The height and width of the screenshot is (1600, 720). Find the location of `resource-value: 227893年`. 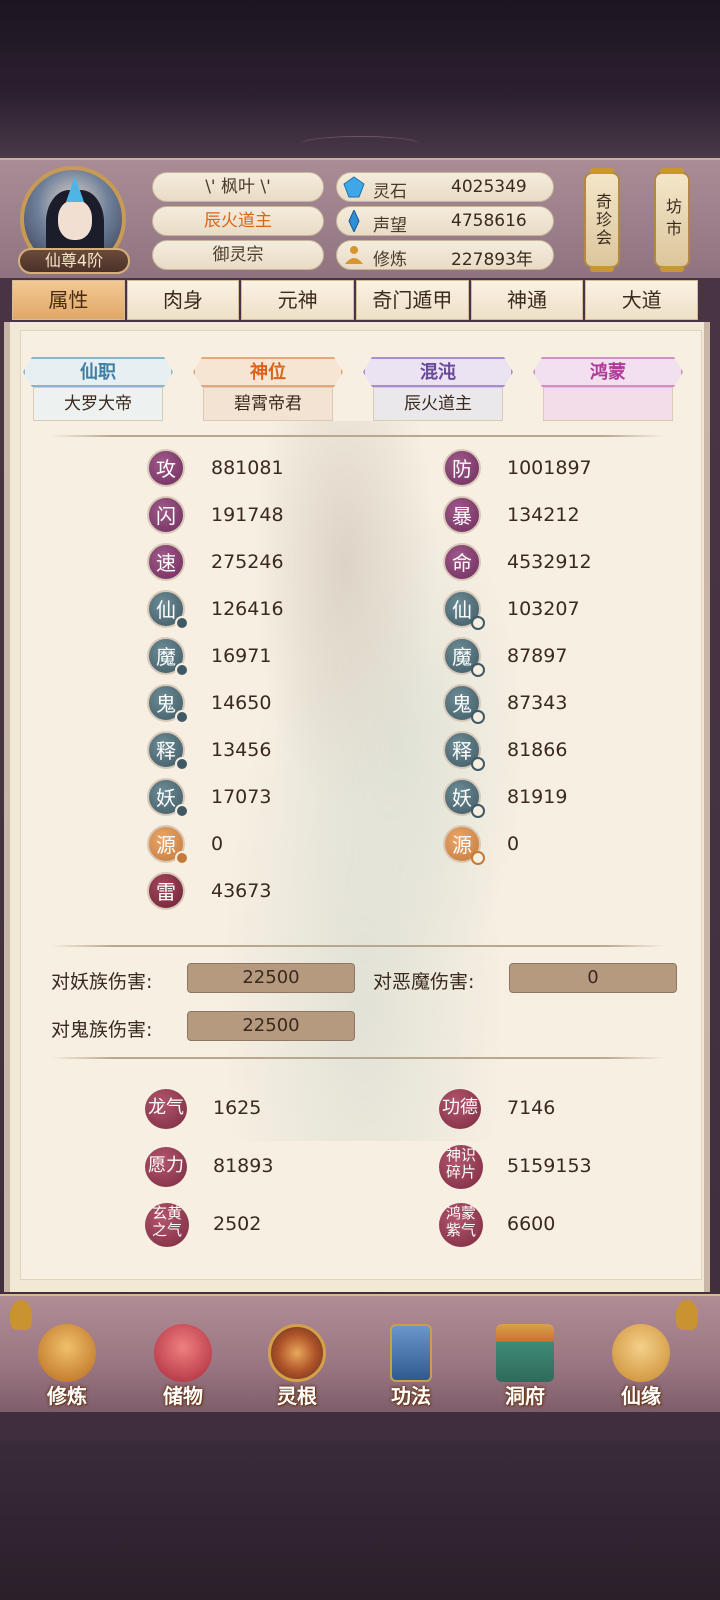

resource-value: 227893年 is located at coordinates (492, 260).